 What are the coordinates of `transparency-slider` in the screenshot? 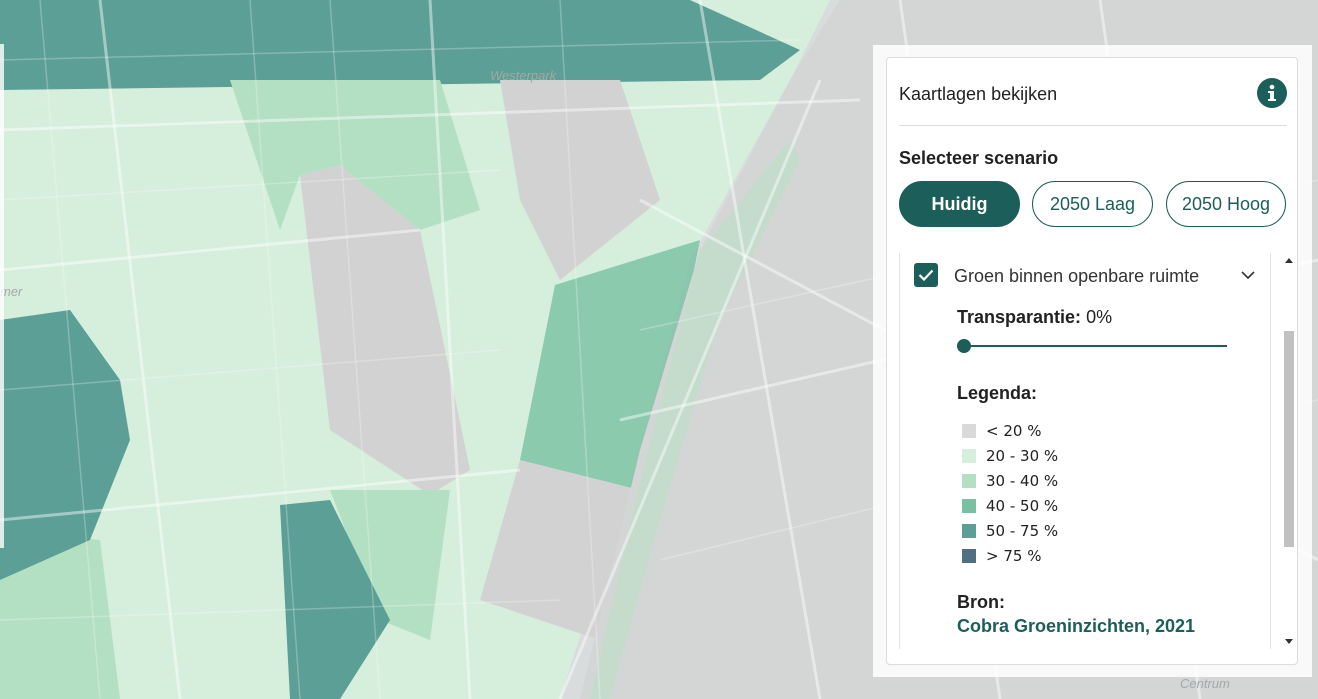 It's located at (1092, 346).